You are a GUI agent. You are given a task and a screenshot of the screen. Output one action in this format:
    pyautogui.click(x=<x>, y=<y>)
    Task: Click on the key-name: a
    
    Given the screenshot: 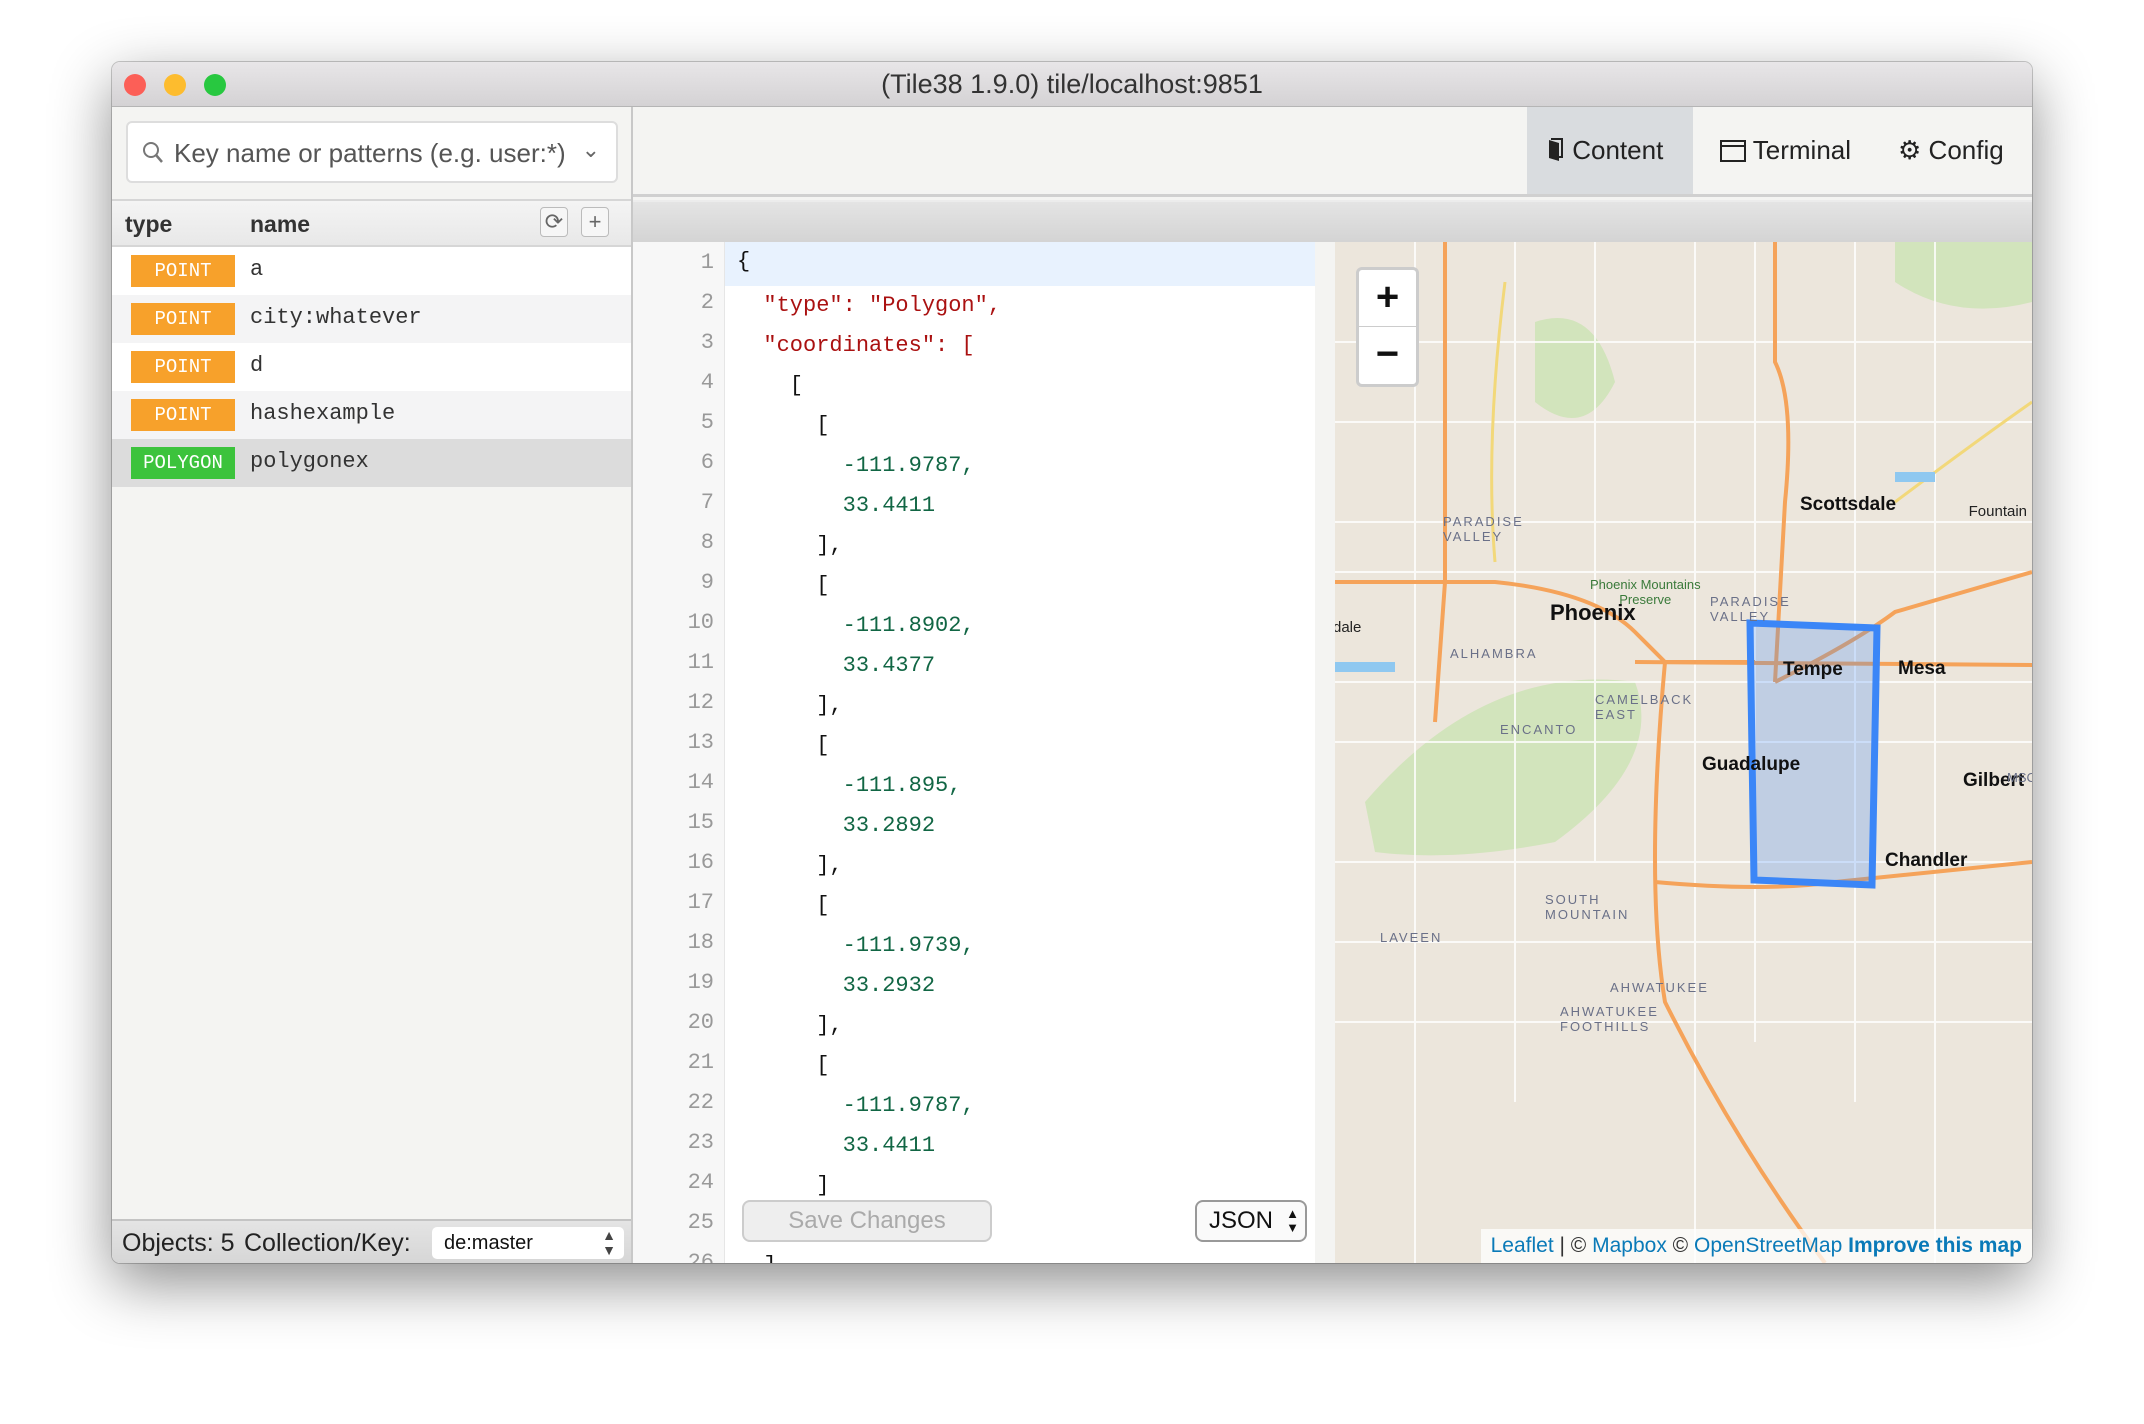 What is the action you would take?
    pyautogui.click(x=257, y=269)
    